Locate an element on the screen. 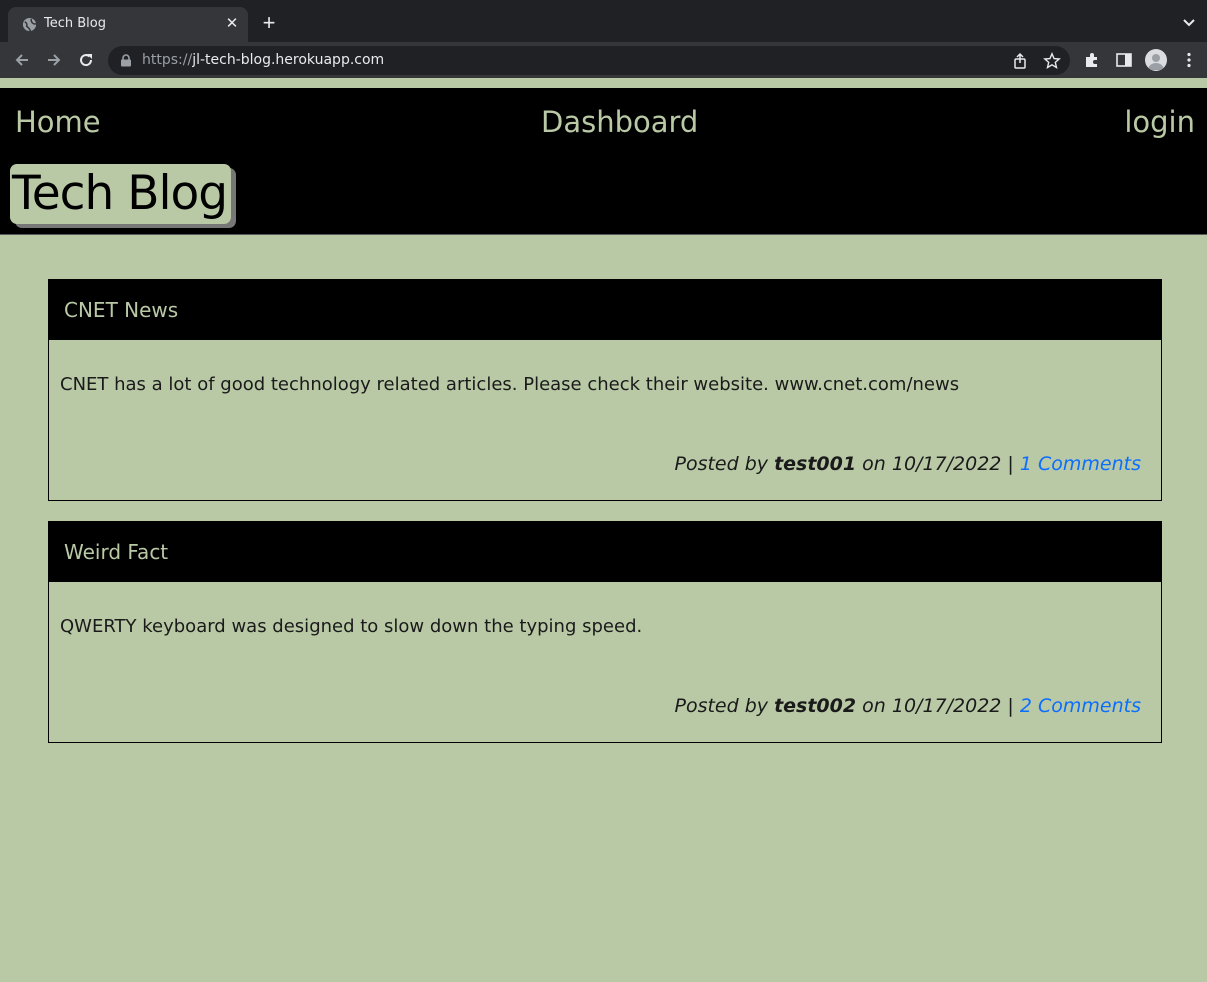  post-author: test001 is located at coordinates (815, 464).